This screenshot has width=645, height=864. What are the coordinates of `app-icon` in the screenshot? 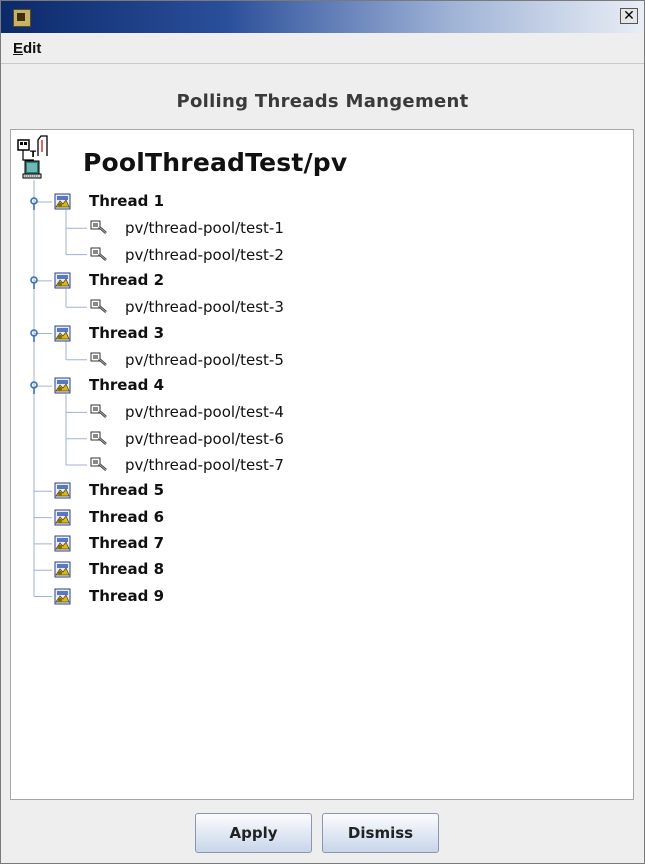 It's located at (22, 18).